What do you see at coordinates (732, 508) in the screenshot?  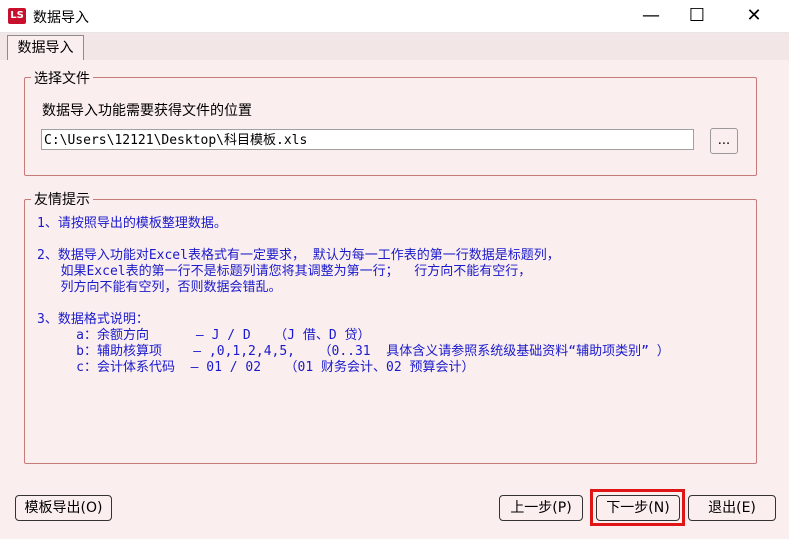 I see `exit-button: 退出(E)` at bounding box center [732, 508].